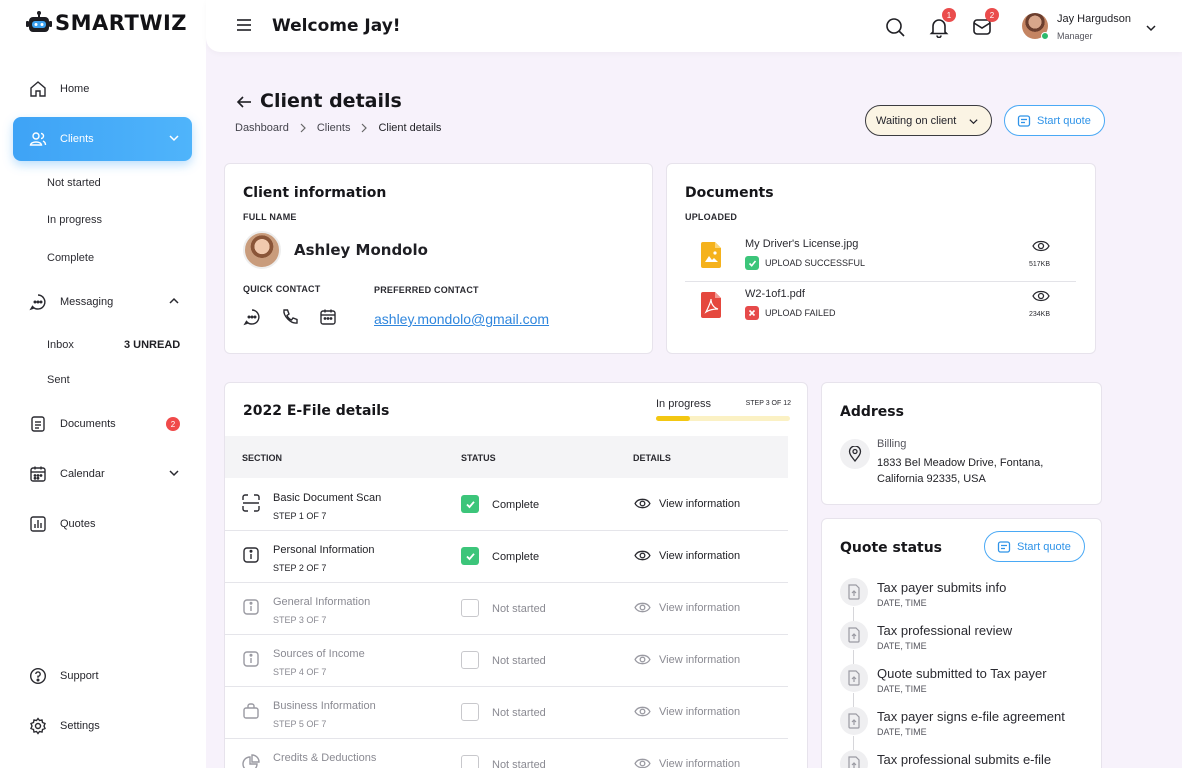 The image size is (1182, 768). Describe the element at coordinates (78, 524) in the screenshot. I see `nav-quotes-label: Quotes` at that location.